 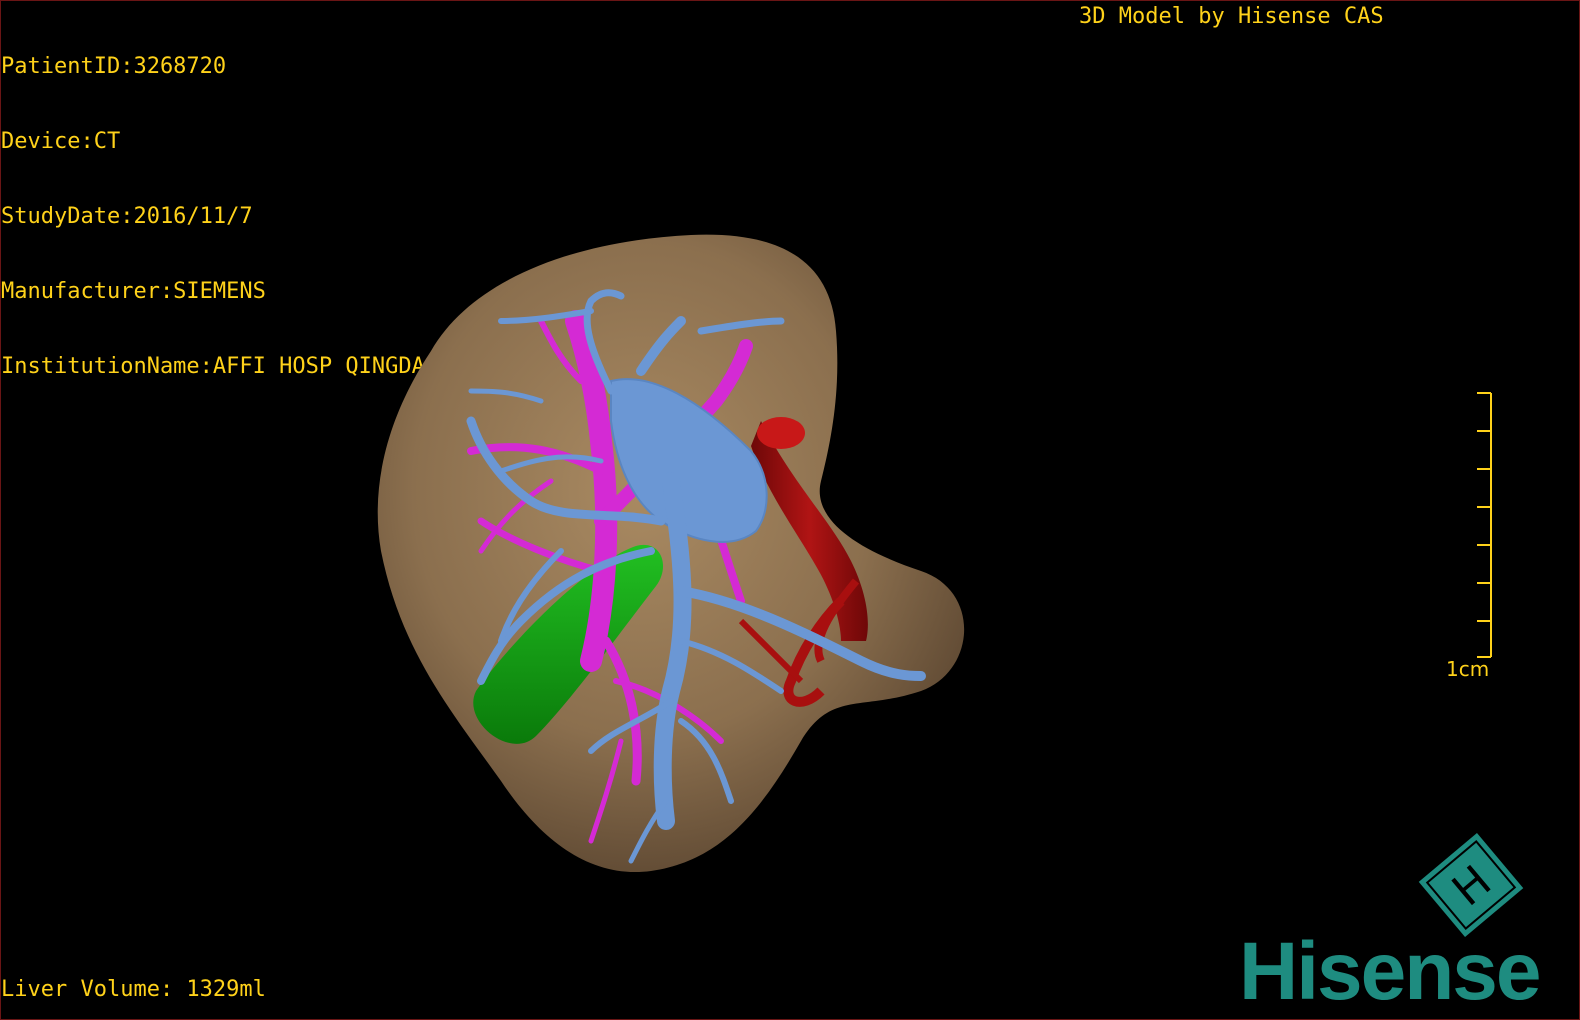 What do you see at coordinates (1231, 16) in the screenshot?
I see `model-credit-text: 3D Model by Hisense CAS` at bounding box center [1231, 16].